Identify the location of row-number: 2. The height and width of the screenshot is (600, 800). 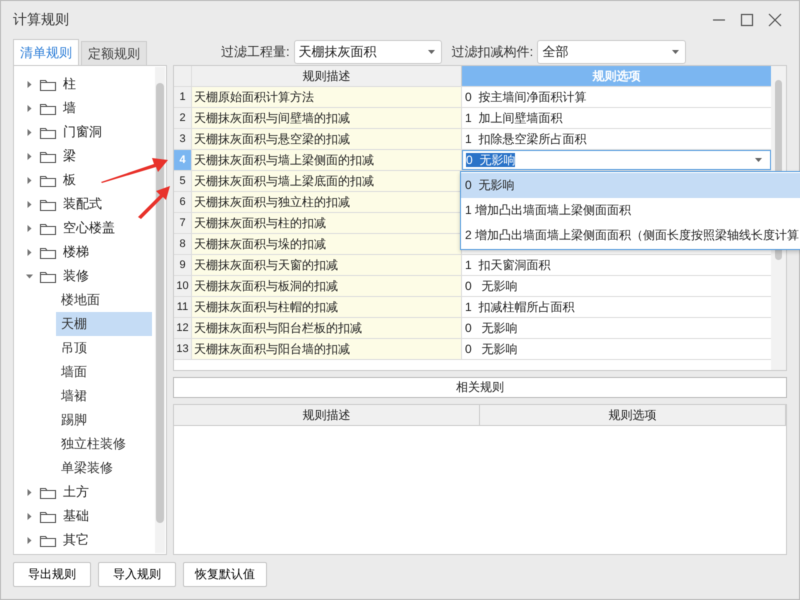
(183, 118).